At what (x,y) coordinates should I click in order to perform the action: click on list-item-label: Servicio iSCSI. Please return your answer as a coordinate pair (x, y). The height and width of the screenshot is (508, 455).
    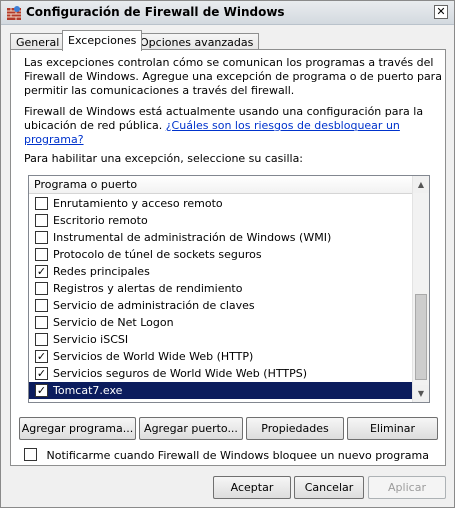
    Looking at the image, I should click on (91, 339).